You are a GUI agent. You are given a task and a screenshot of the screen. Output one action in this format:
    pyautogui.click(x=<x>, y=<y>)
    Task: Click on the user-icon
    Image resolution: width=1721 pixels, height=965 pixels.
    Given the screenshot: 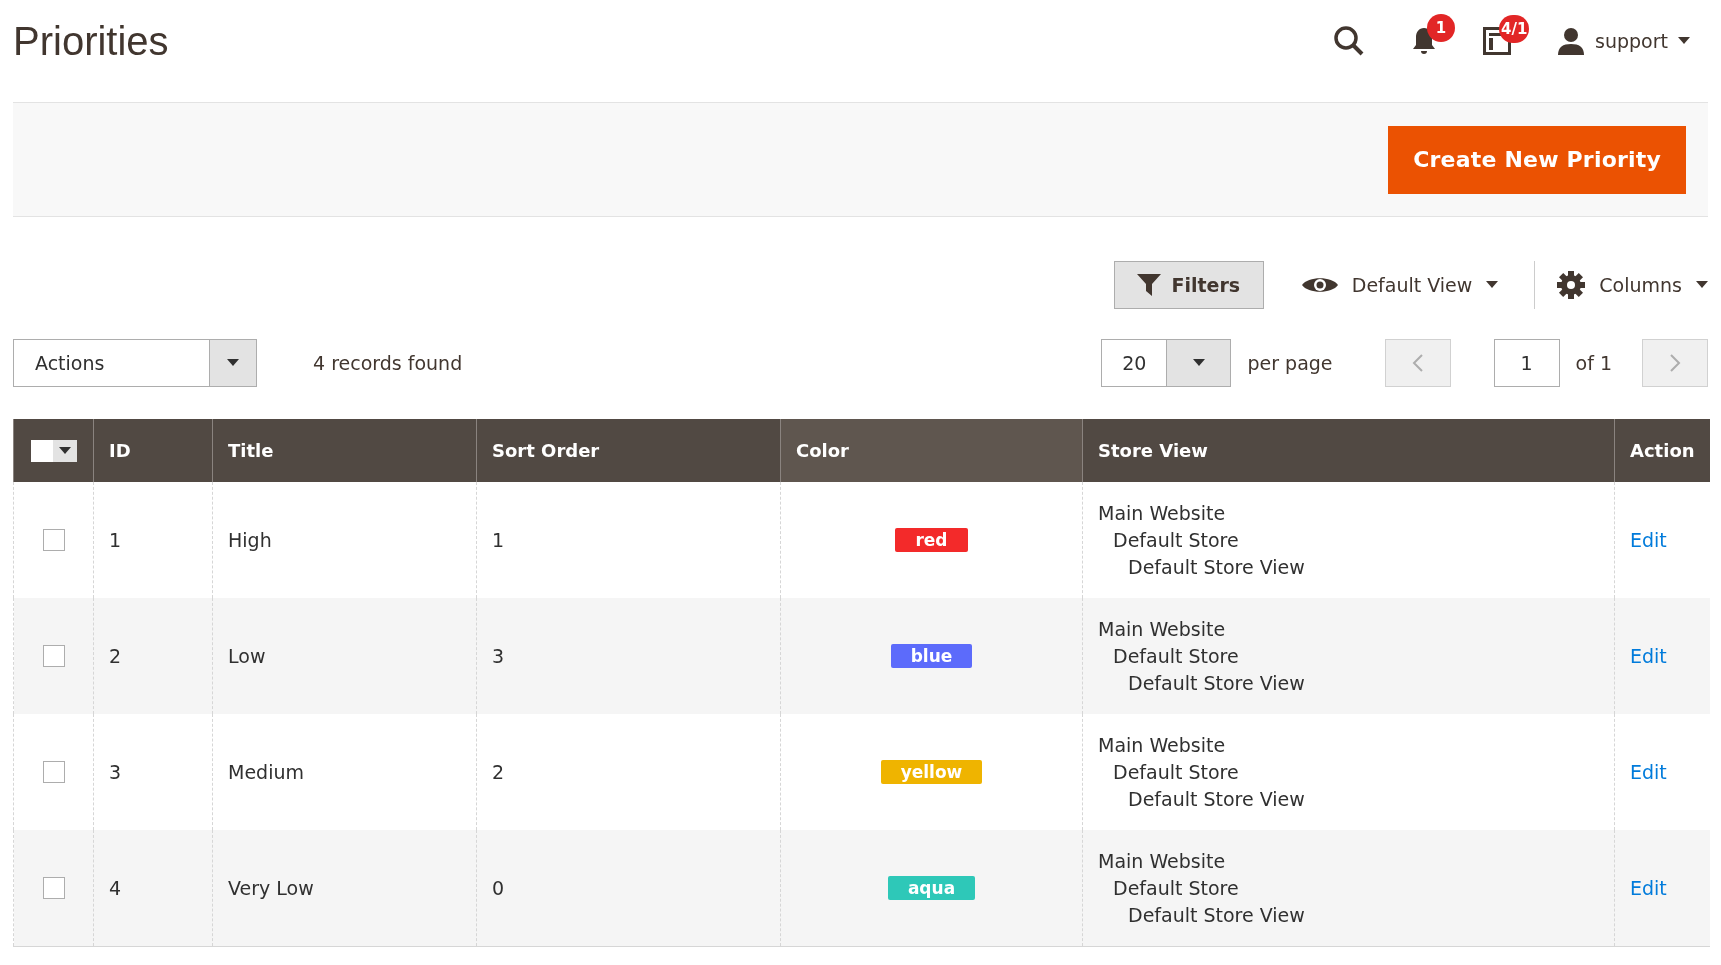 What is the action you would take?
    pyautogui.click(x=1571, y=41)
    